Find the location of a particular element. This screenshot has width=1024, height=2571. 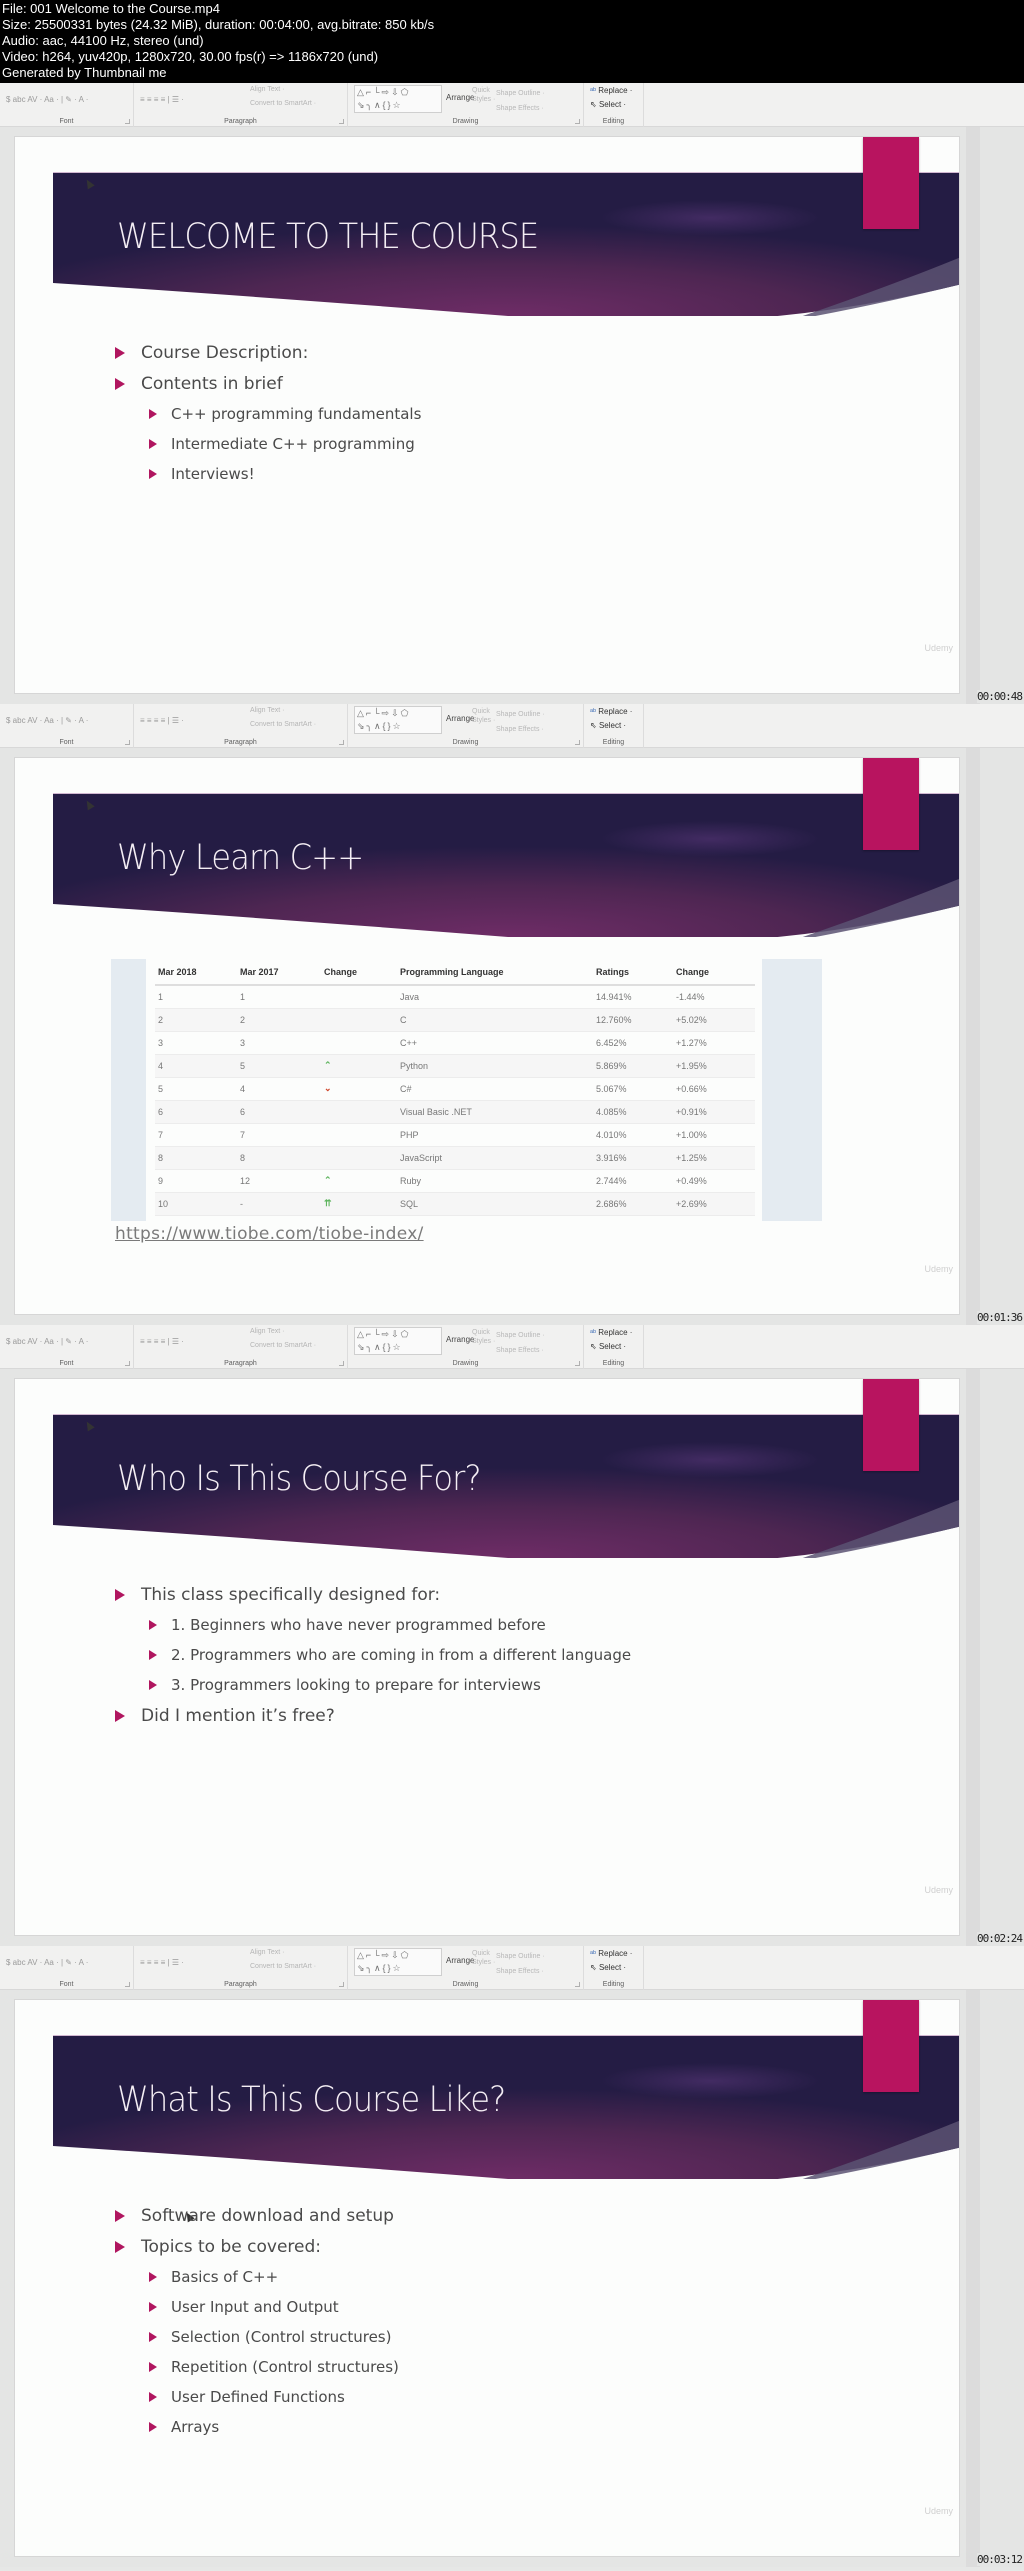

bullet-item: Did I mention it’s free? is located at coordinates (373, 1715).